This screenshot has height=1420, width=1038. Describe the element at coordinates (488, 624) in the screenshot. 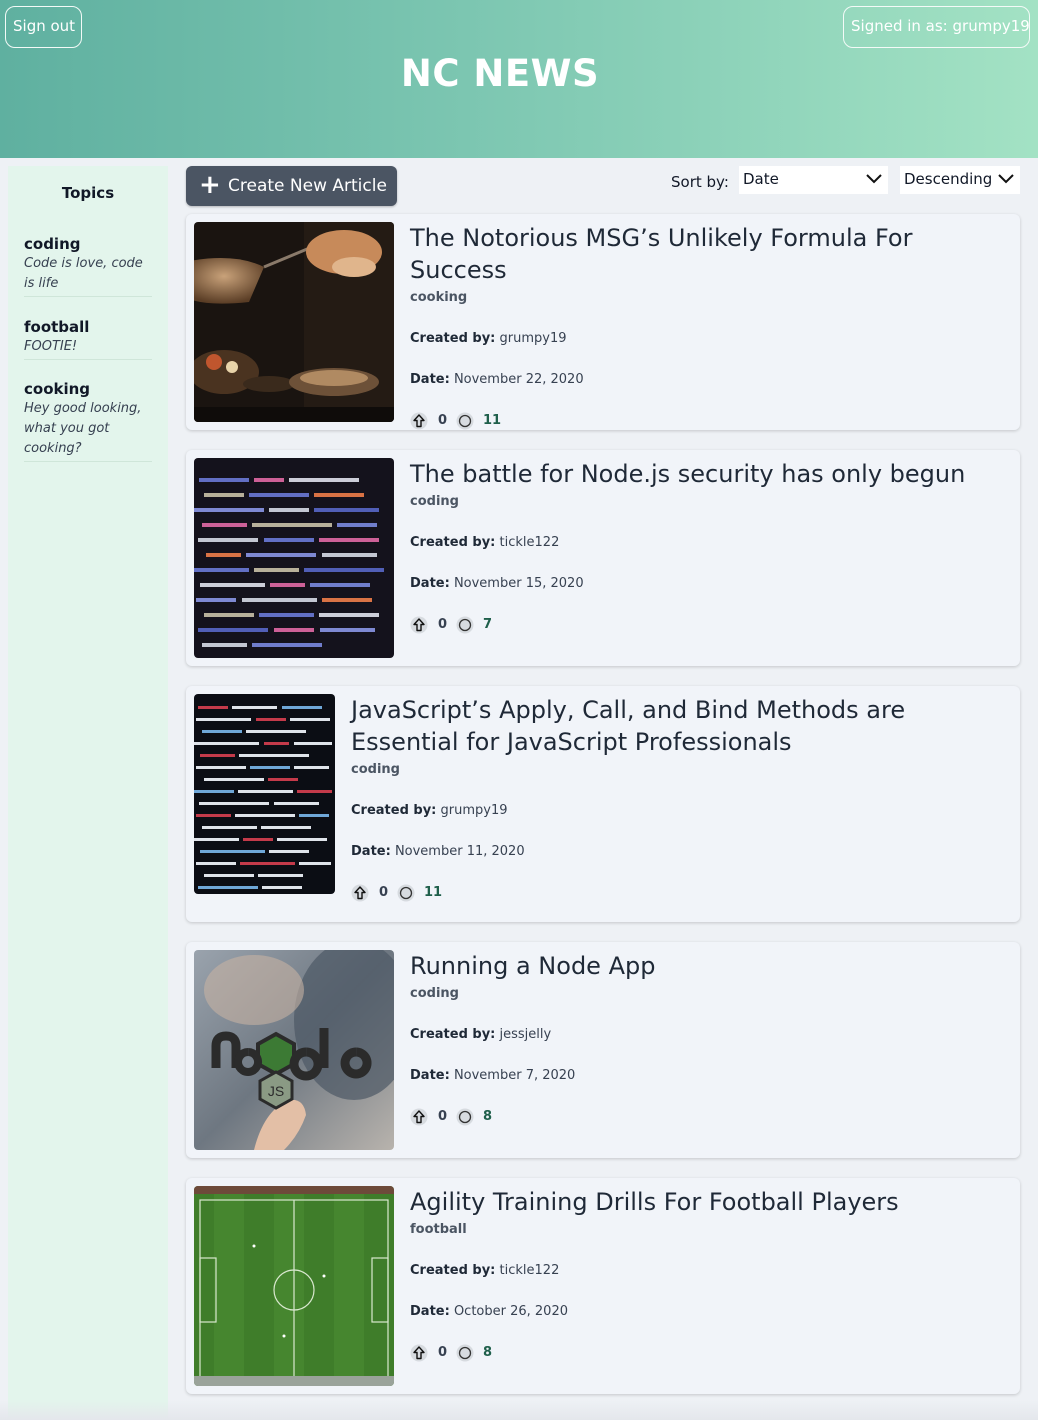

I see `comment-count: 7` at that location.